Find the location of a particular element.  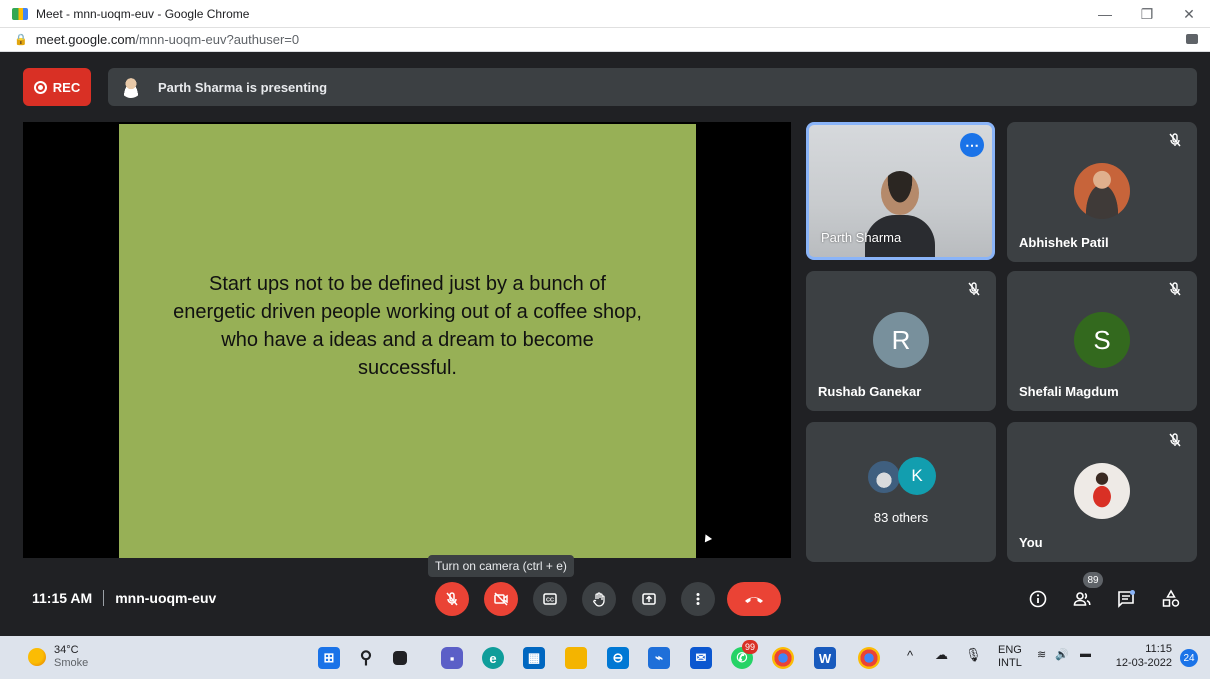

svg-text: CC is located at coordinates (550, 601).